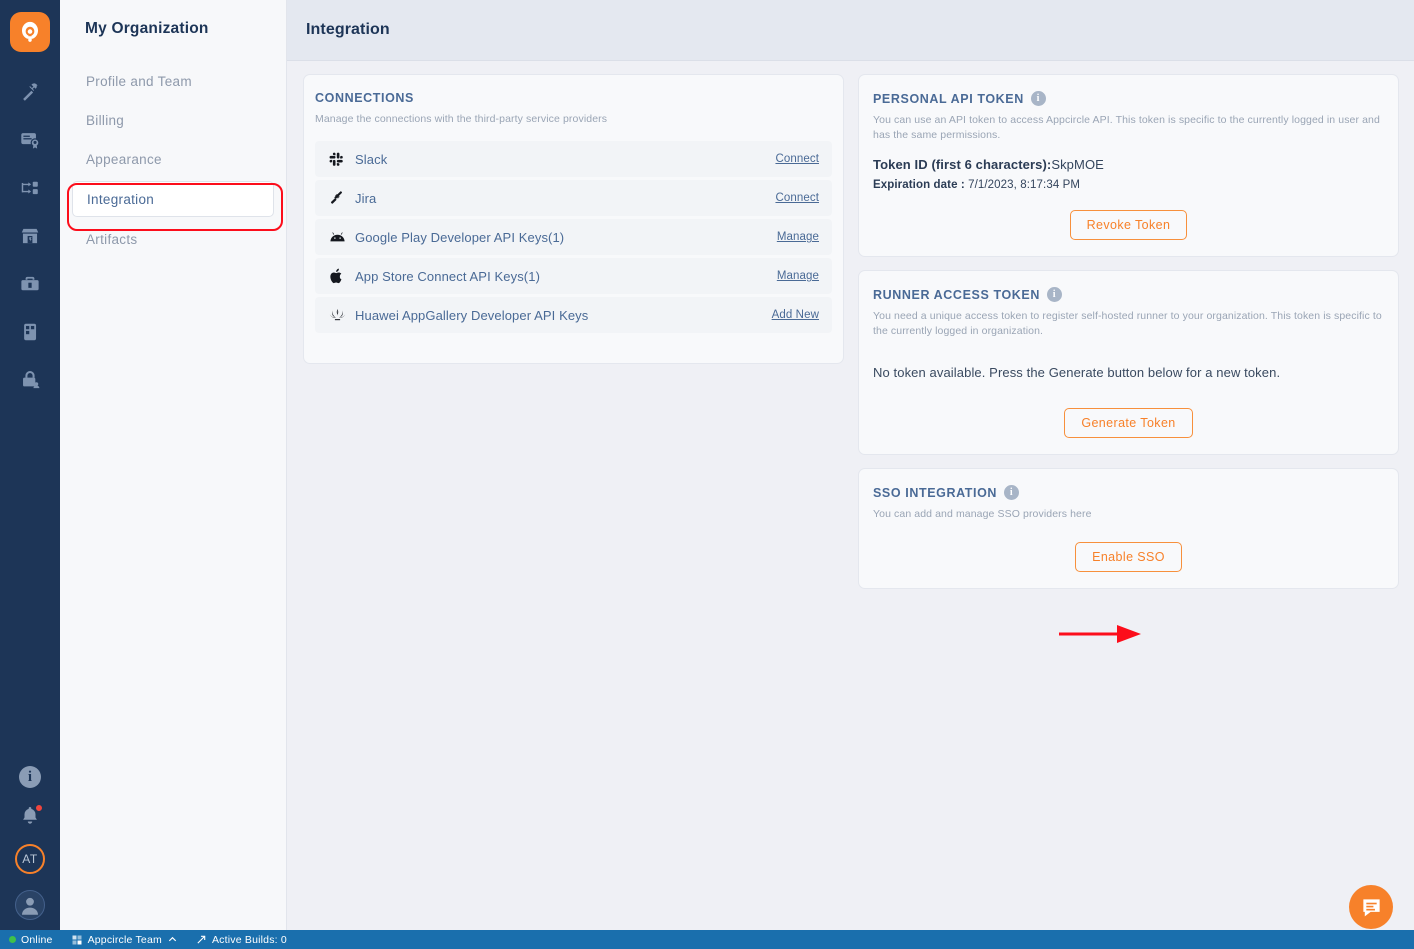 The image size is (1414, 949). Describe the element at coordinates (30, 905) in the screenshot. I see `person-avatar-icon` at that location.